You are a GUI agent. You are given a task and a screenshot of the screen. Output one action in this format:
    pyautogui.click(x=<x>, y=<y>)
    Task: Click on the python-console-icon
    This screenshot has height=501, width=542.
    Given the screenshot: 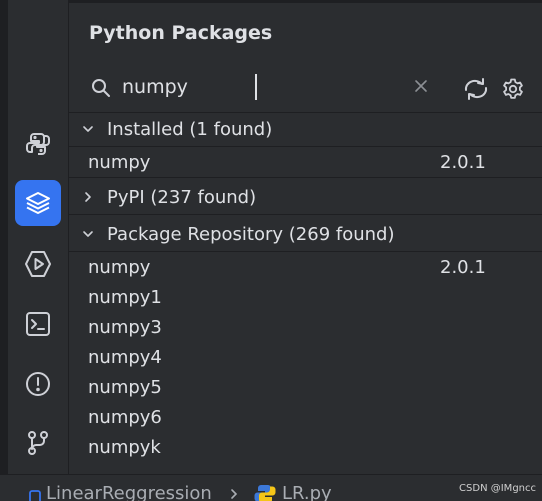 What is the action you would take?
    pyautogui.click(x=38, y=144)
    